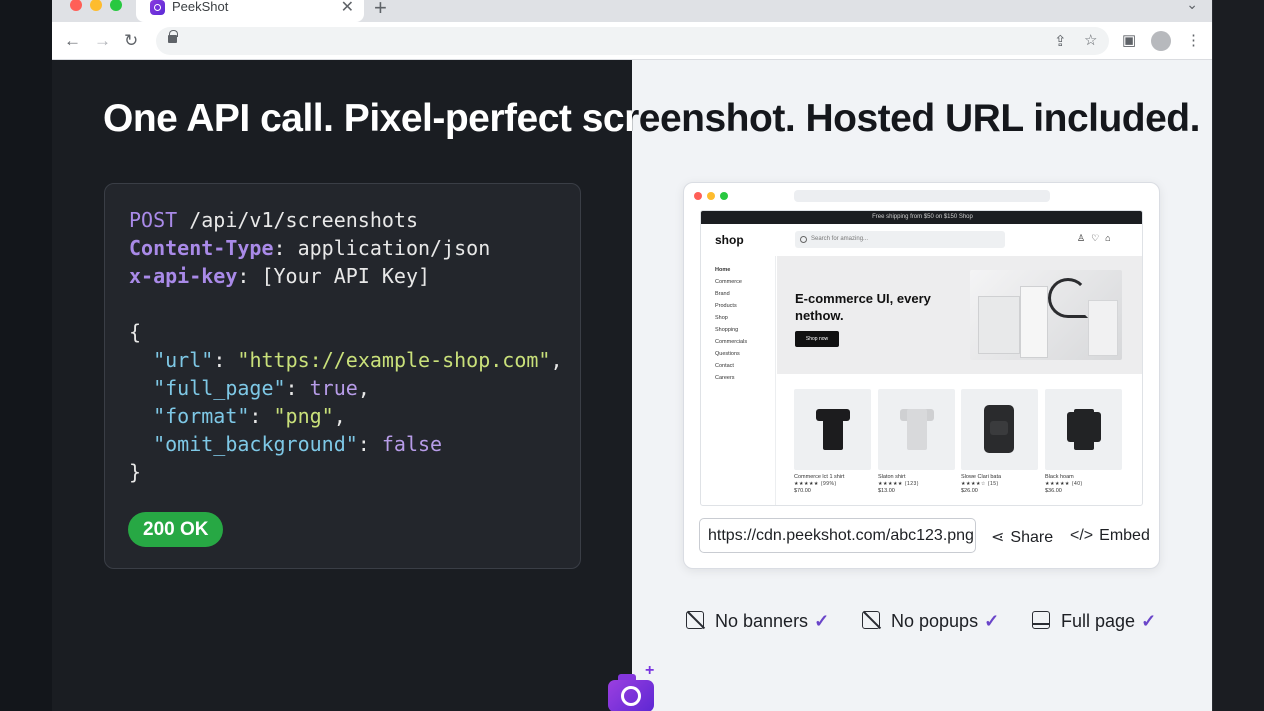 Image resolution: width=1264 pixels, height=711 pixels. I want to click on profile-avatar, so click(1161, 41).